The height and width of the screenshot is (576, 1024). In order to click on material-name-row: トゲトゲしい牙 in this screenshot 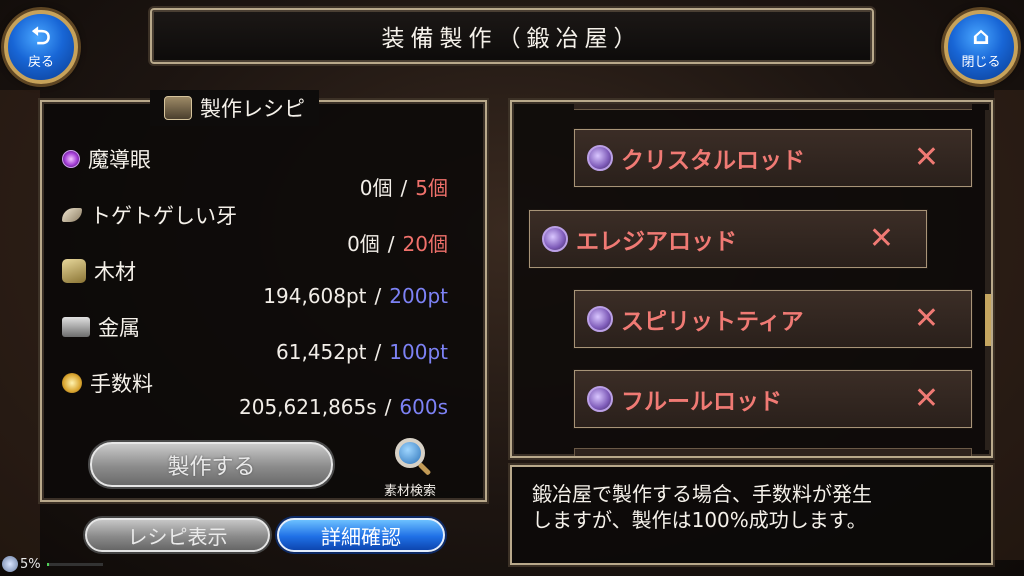, I will do `click(149, 215)`.